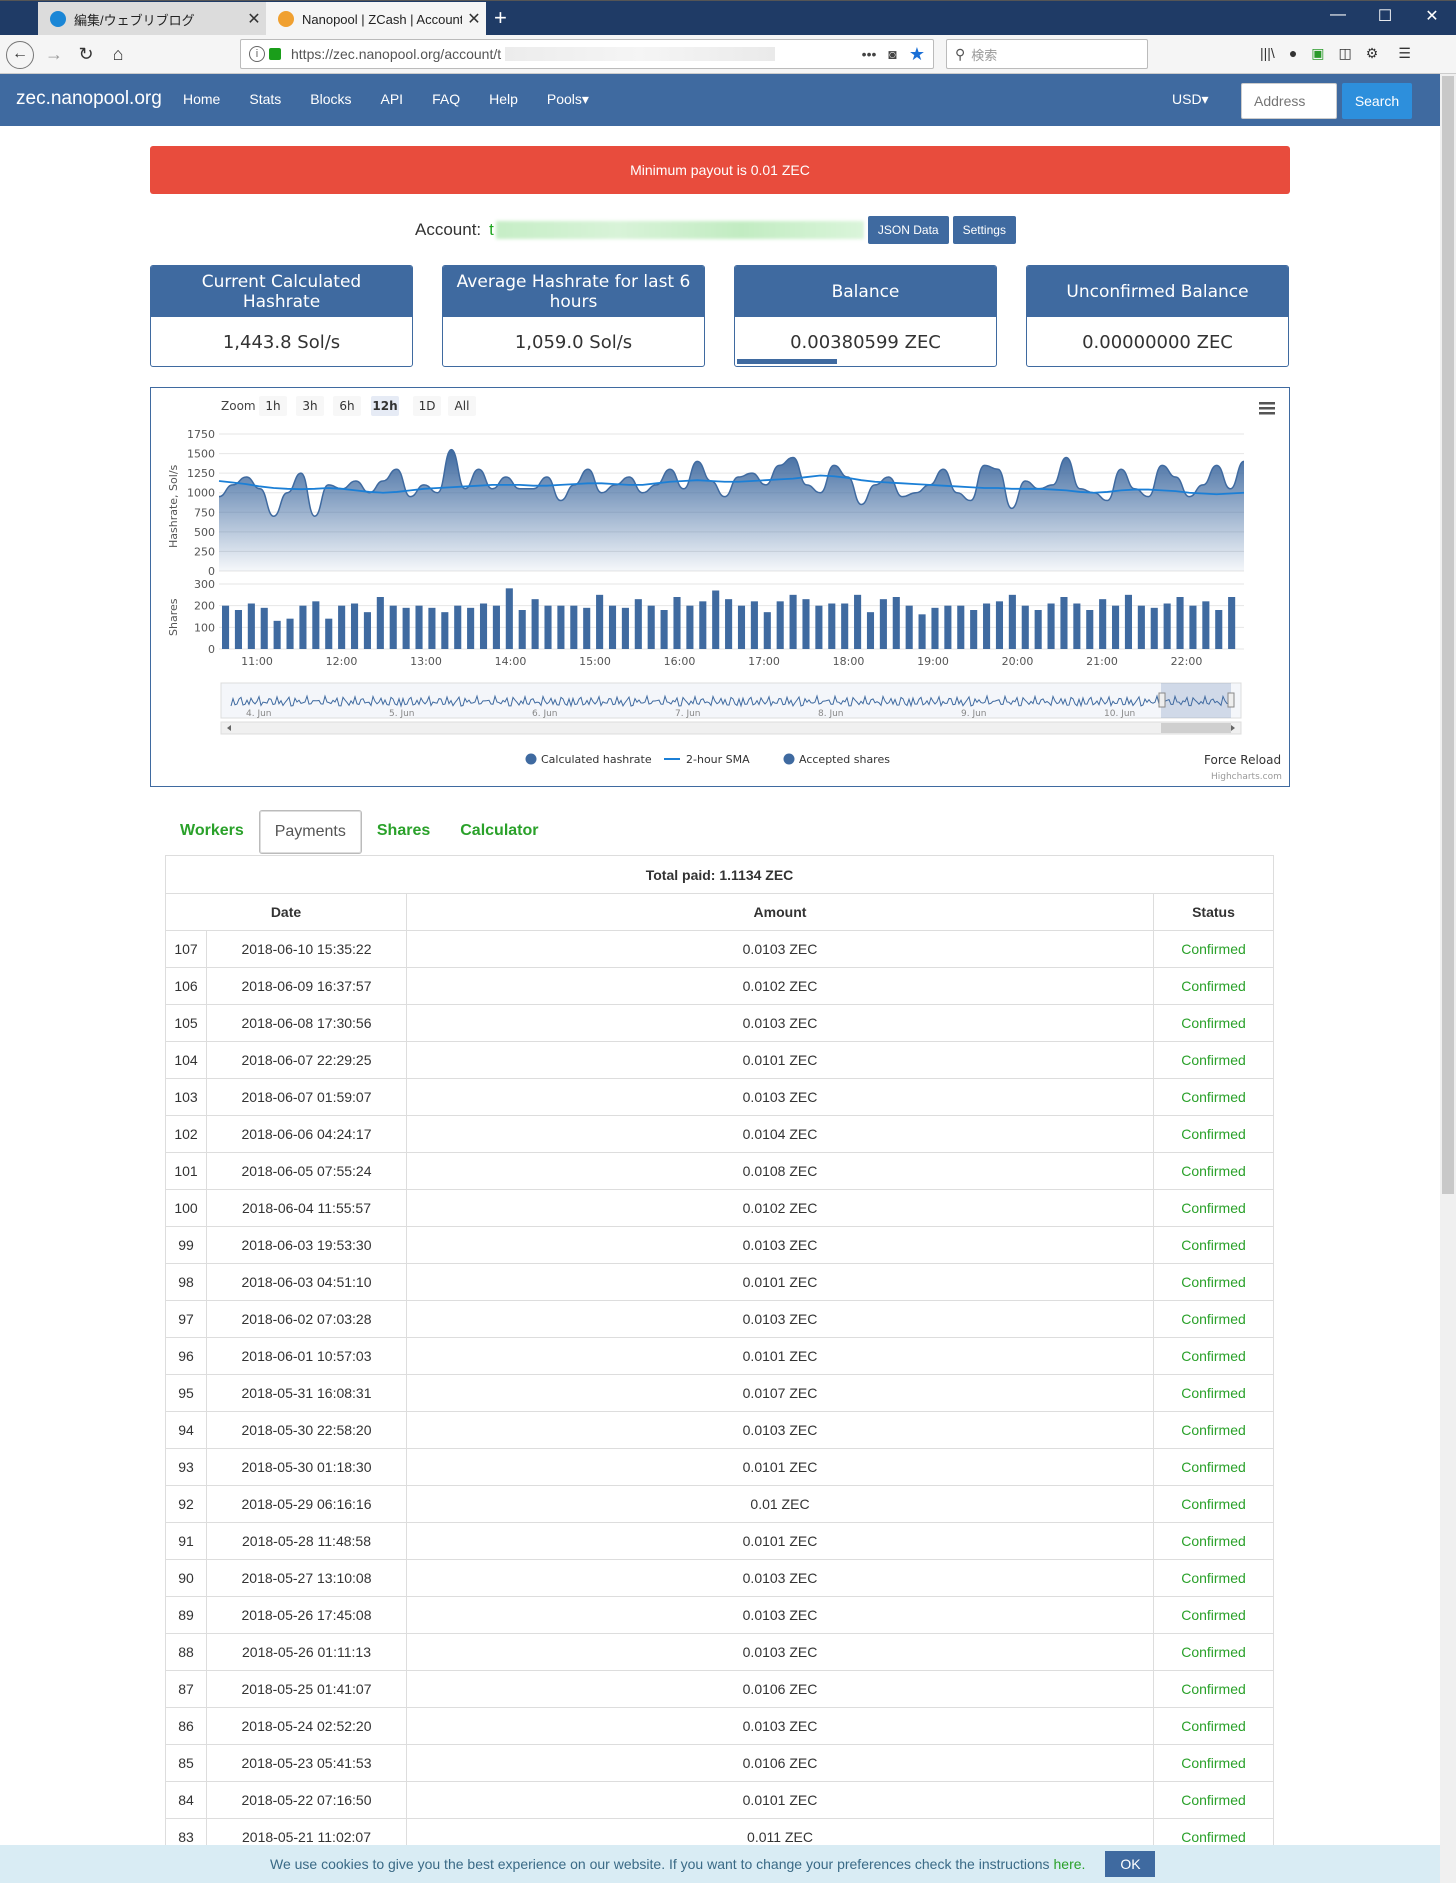 This screenshot has width=1456, height=1883. I want to click on zoom-option: 12h, so click(384, 406).